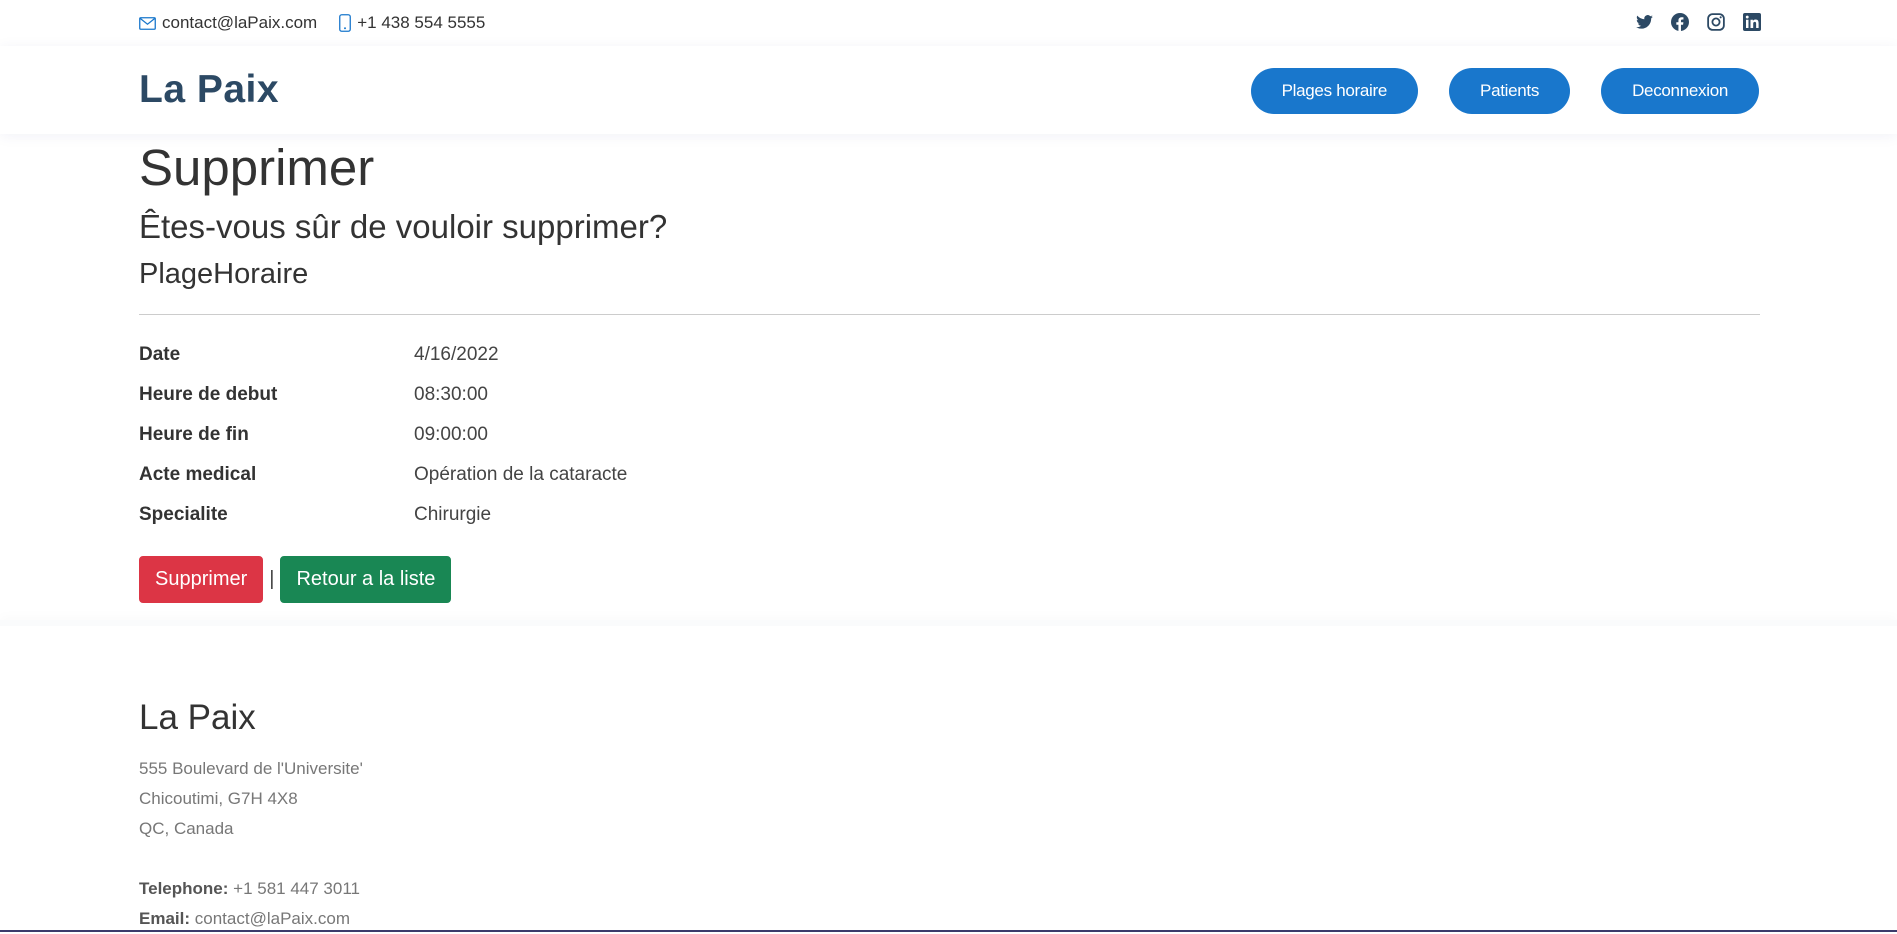 The height and width of the screenshot is (934, 1897). Describe the element at coordinates (272, 918) in the screenshot. I see `email-value: contact@laPaix.com` at that location.